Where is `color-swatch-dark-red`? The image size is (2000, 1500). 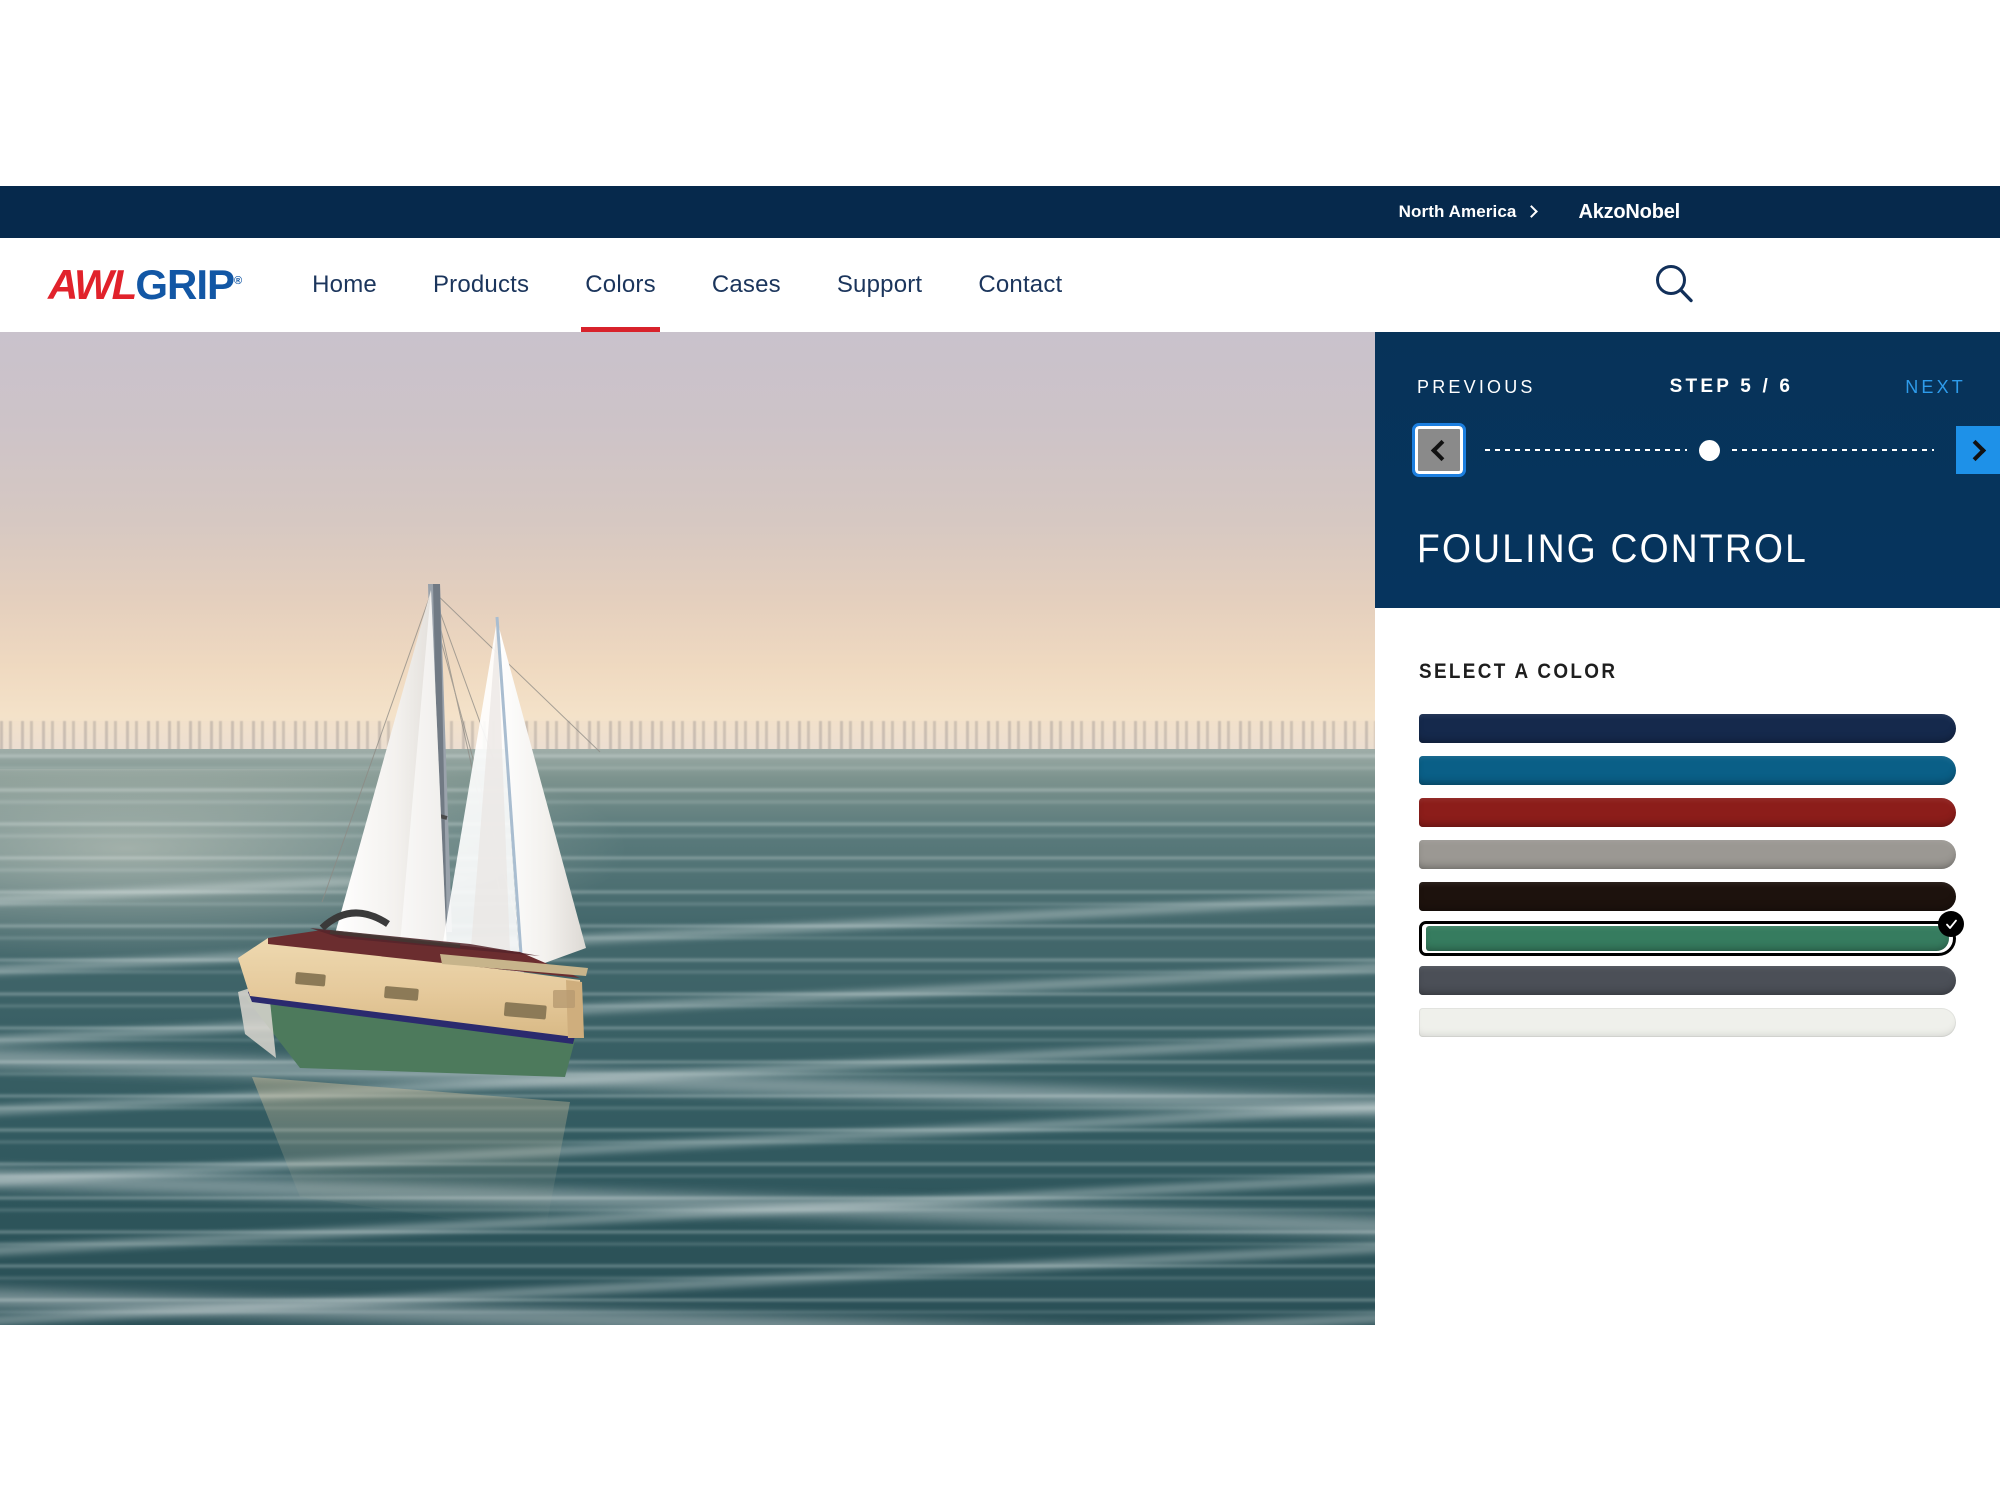
color-swatch-dark-red is located at coordinates (1687, 812).